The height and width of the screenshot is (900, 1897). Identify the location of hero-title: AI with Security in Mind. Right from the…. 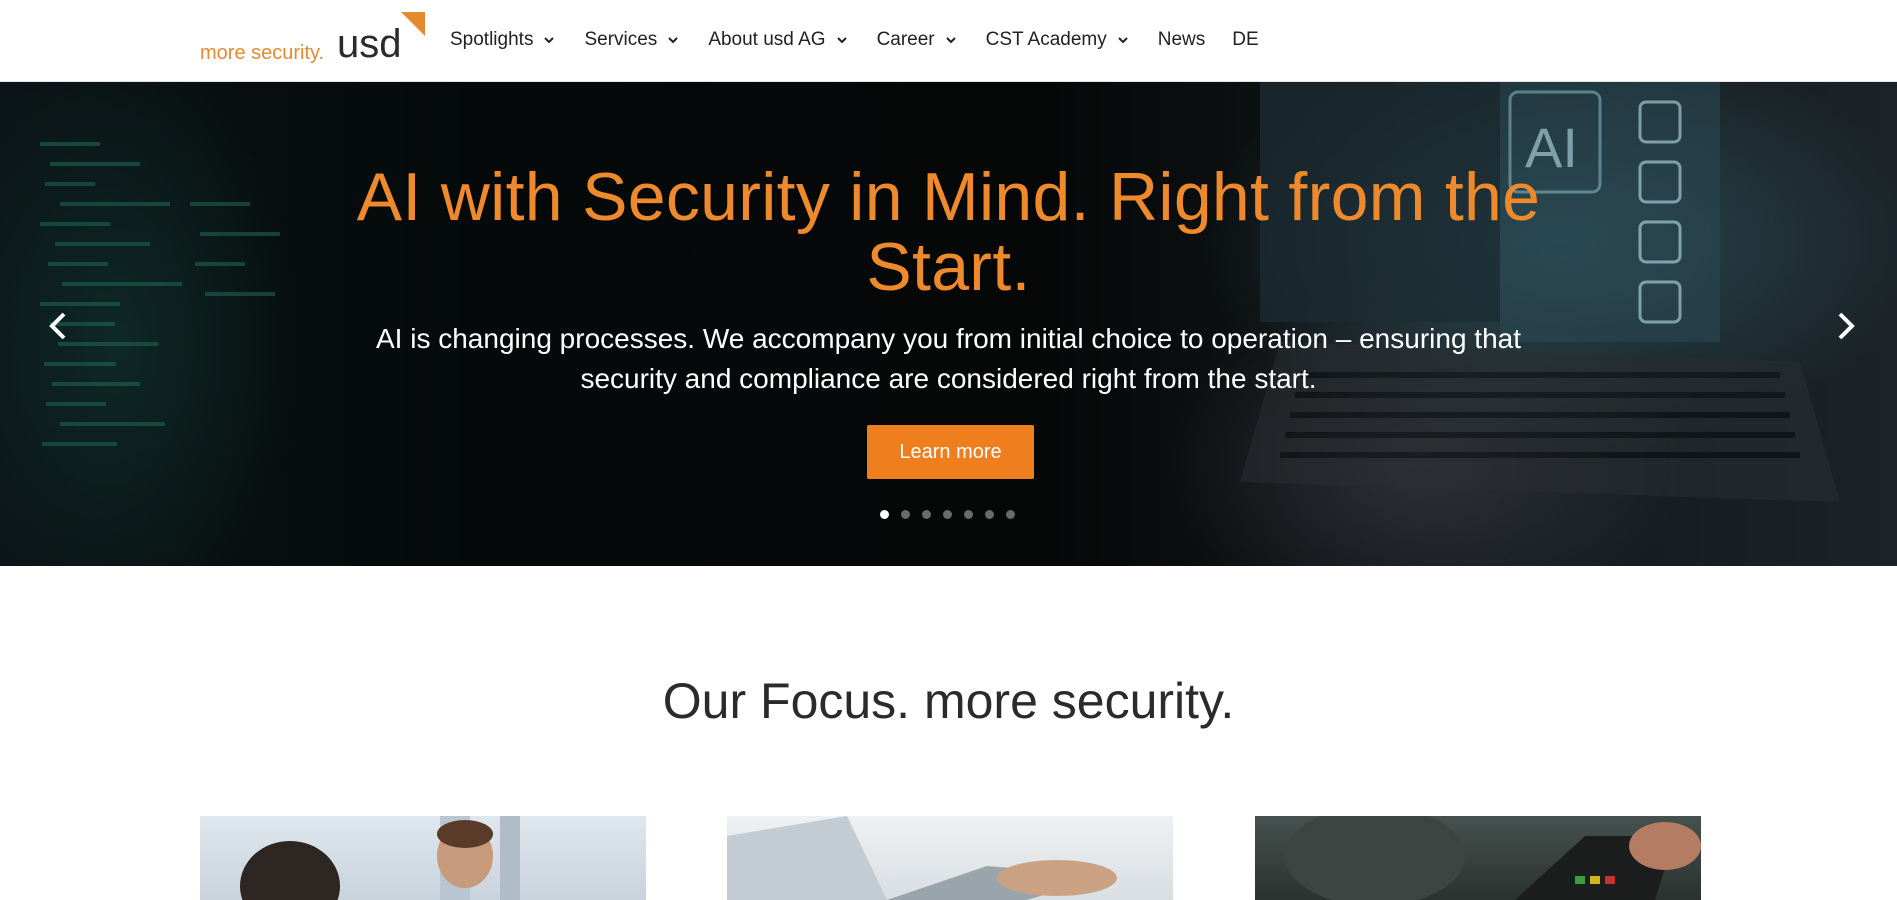
(948, 232).